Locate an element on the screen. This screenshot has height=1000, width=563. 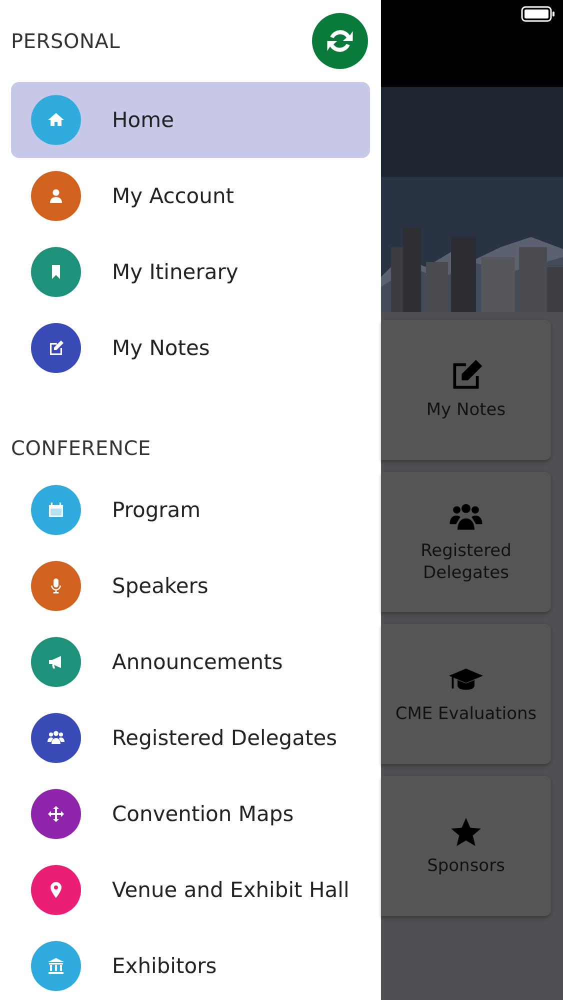
menu-item: Registered Delegates is located at coordinates (190, 738).